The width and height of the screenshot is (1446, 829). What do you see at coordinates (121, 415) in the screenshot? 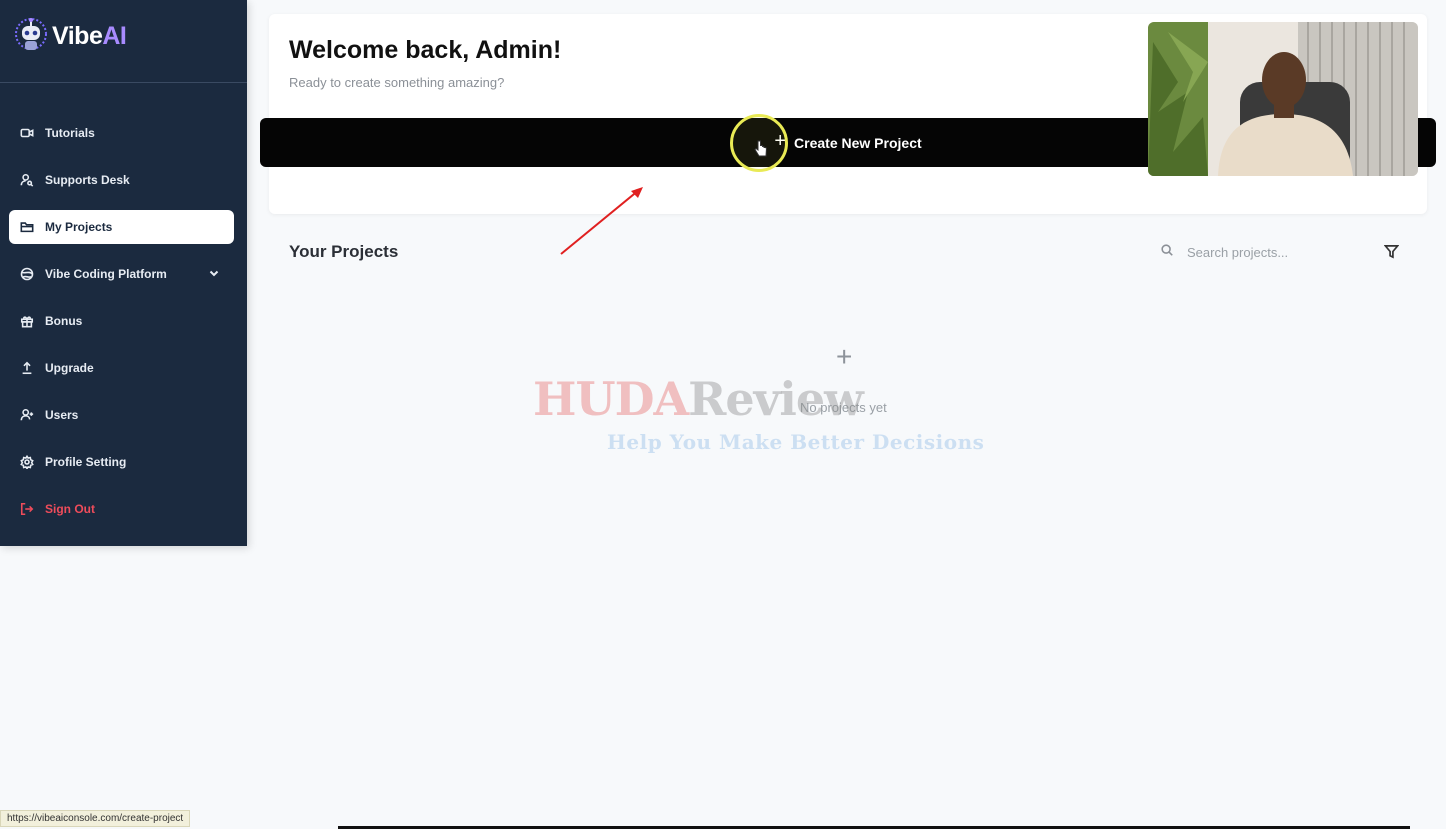
I see `sidebar-item-users: Users` at bounding box center [121, 415].